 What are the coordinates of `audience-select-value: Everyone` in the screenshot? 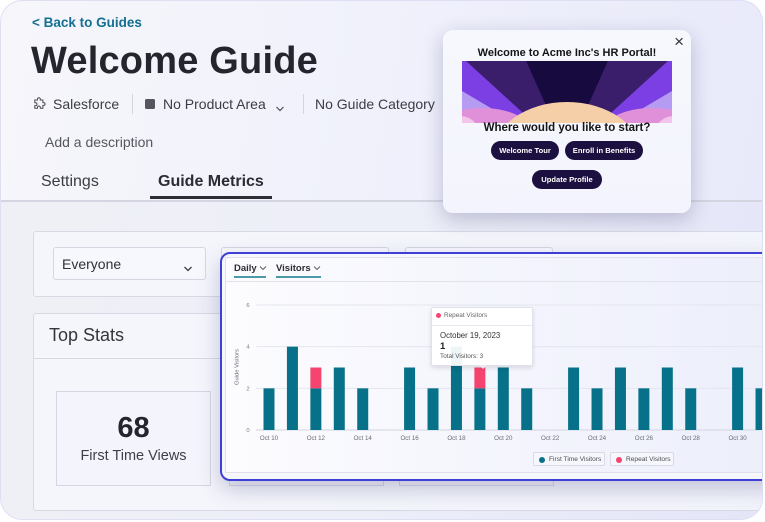 It's located at (92, 264).